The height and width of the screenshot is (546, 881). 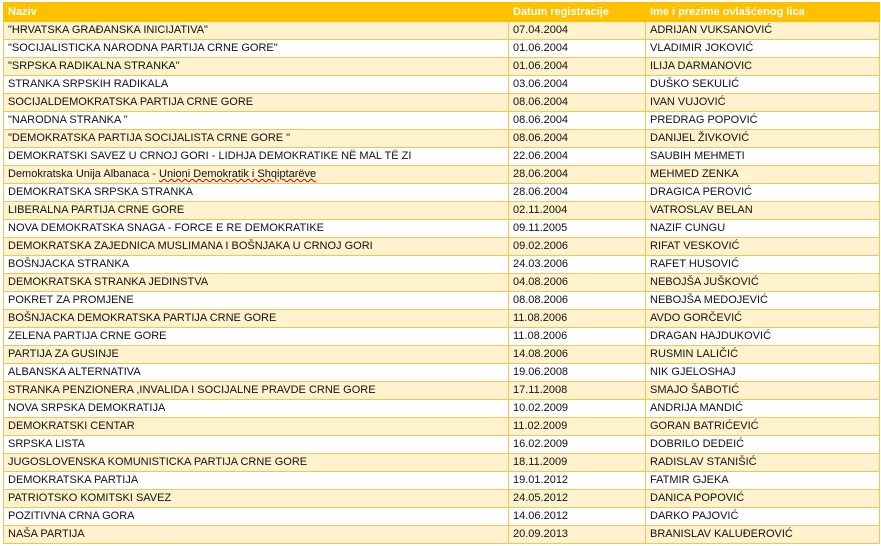 What do you see at coordinates (256, 282) in the screenshot?
I see `party-name-cell: DEMOKRATSKA STRANKA JEDINSTVA` at bounding box center [256, 282].